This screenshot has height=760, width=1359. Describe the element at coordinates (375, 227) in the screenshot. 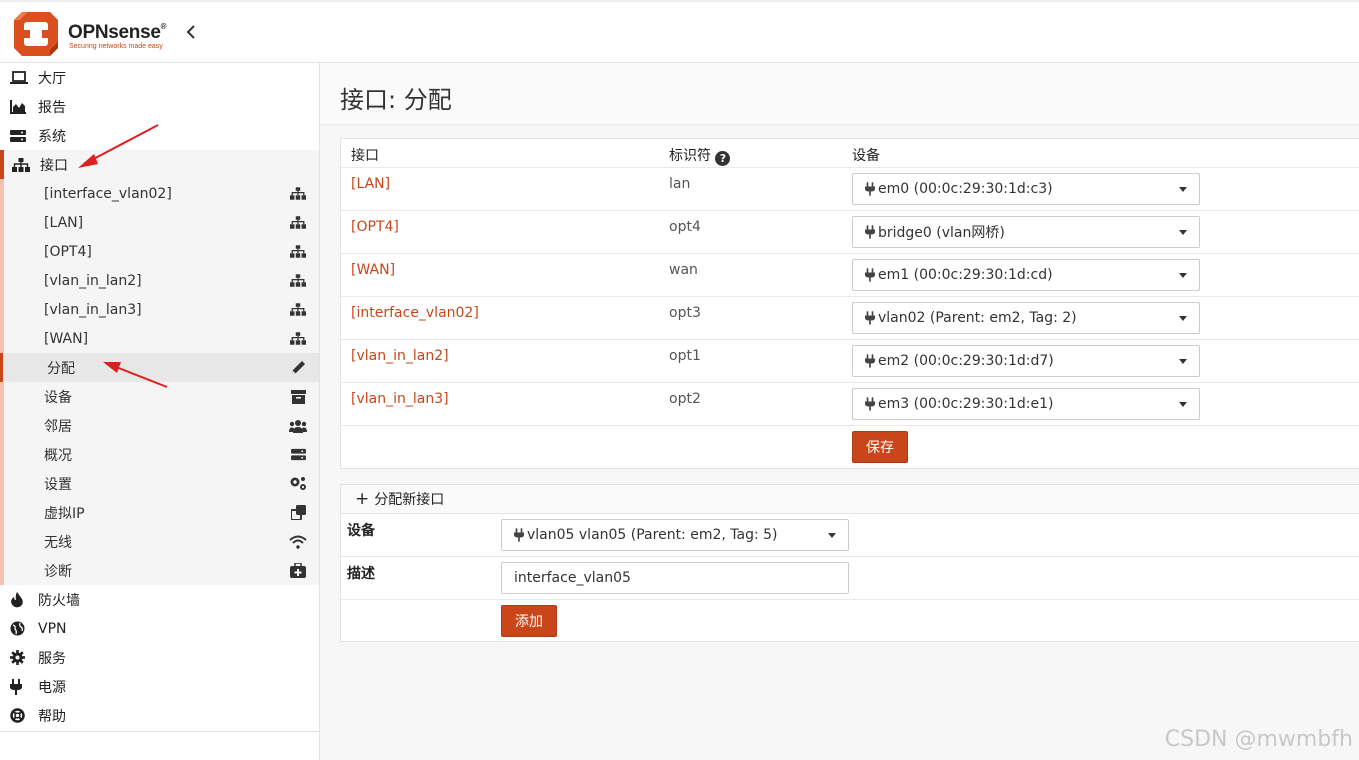

I see `interface-link: [OPT4]` at that location.